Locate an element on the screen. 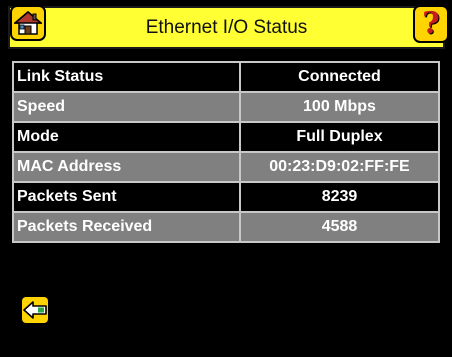  back-button is located at coordinates (35, 310).